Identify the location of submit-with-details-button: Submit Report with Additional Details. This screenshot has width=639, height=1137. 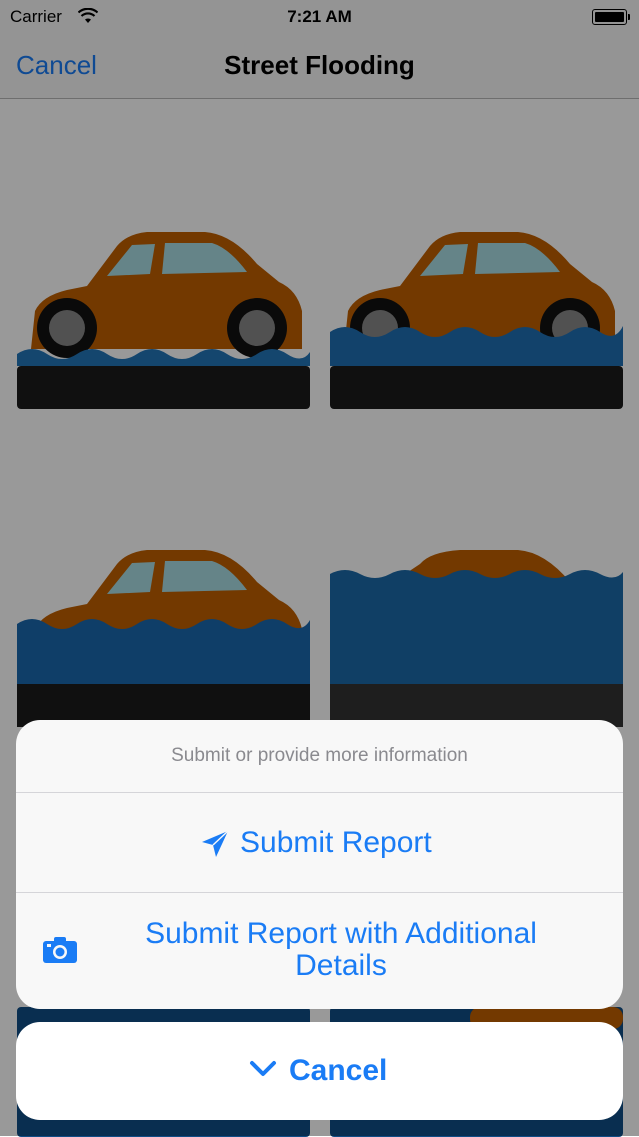
(319, 951).